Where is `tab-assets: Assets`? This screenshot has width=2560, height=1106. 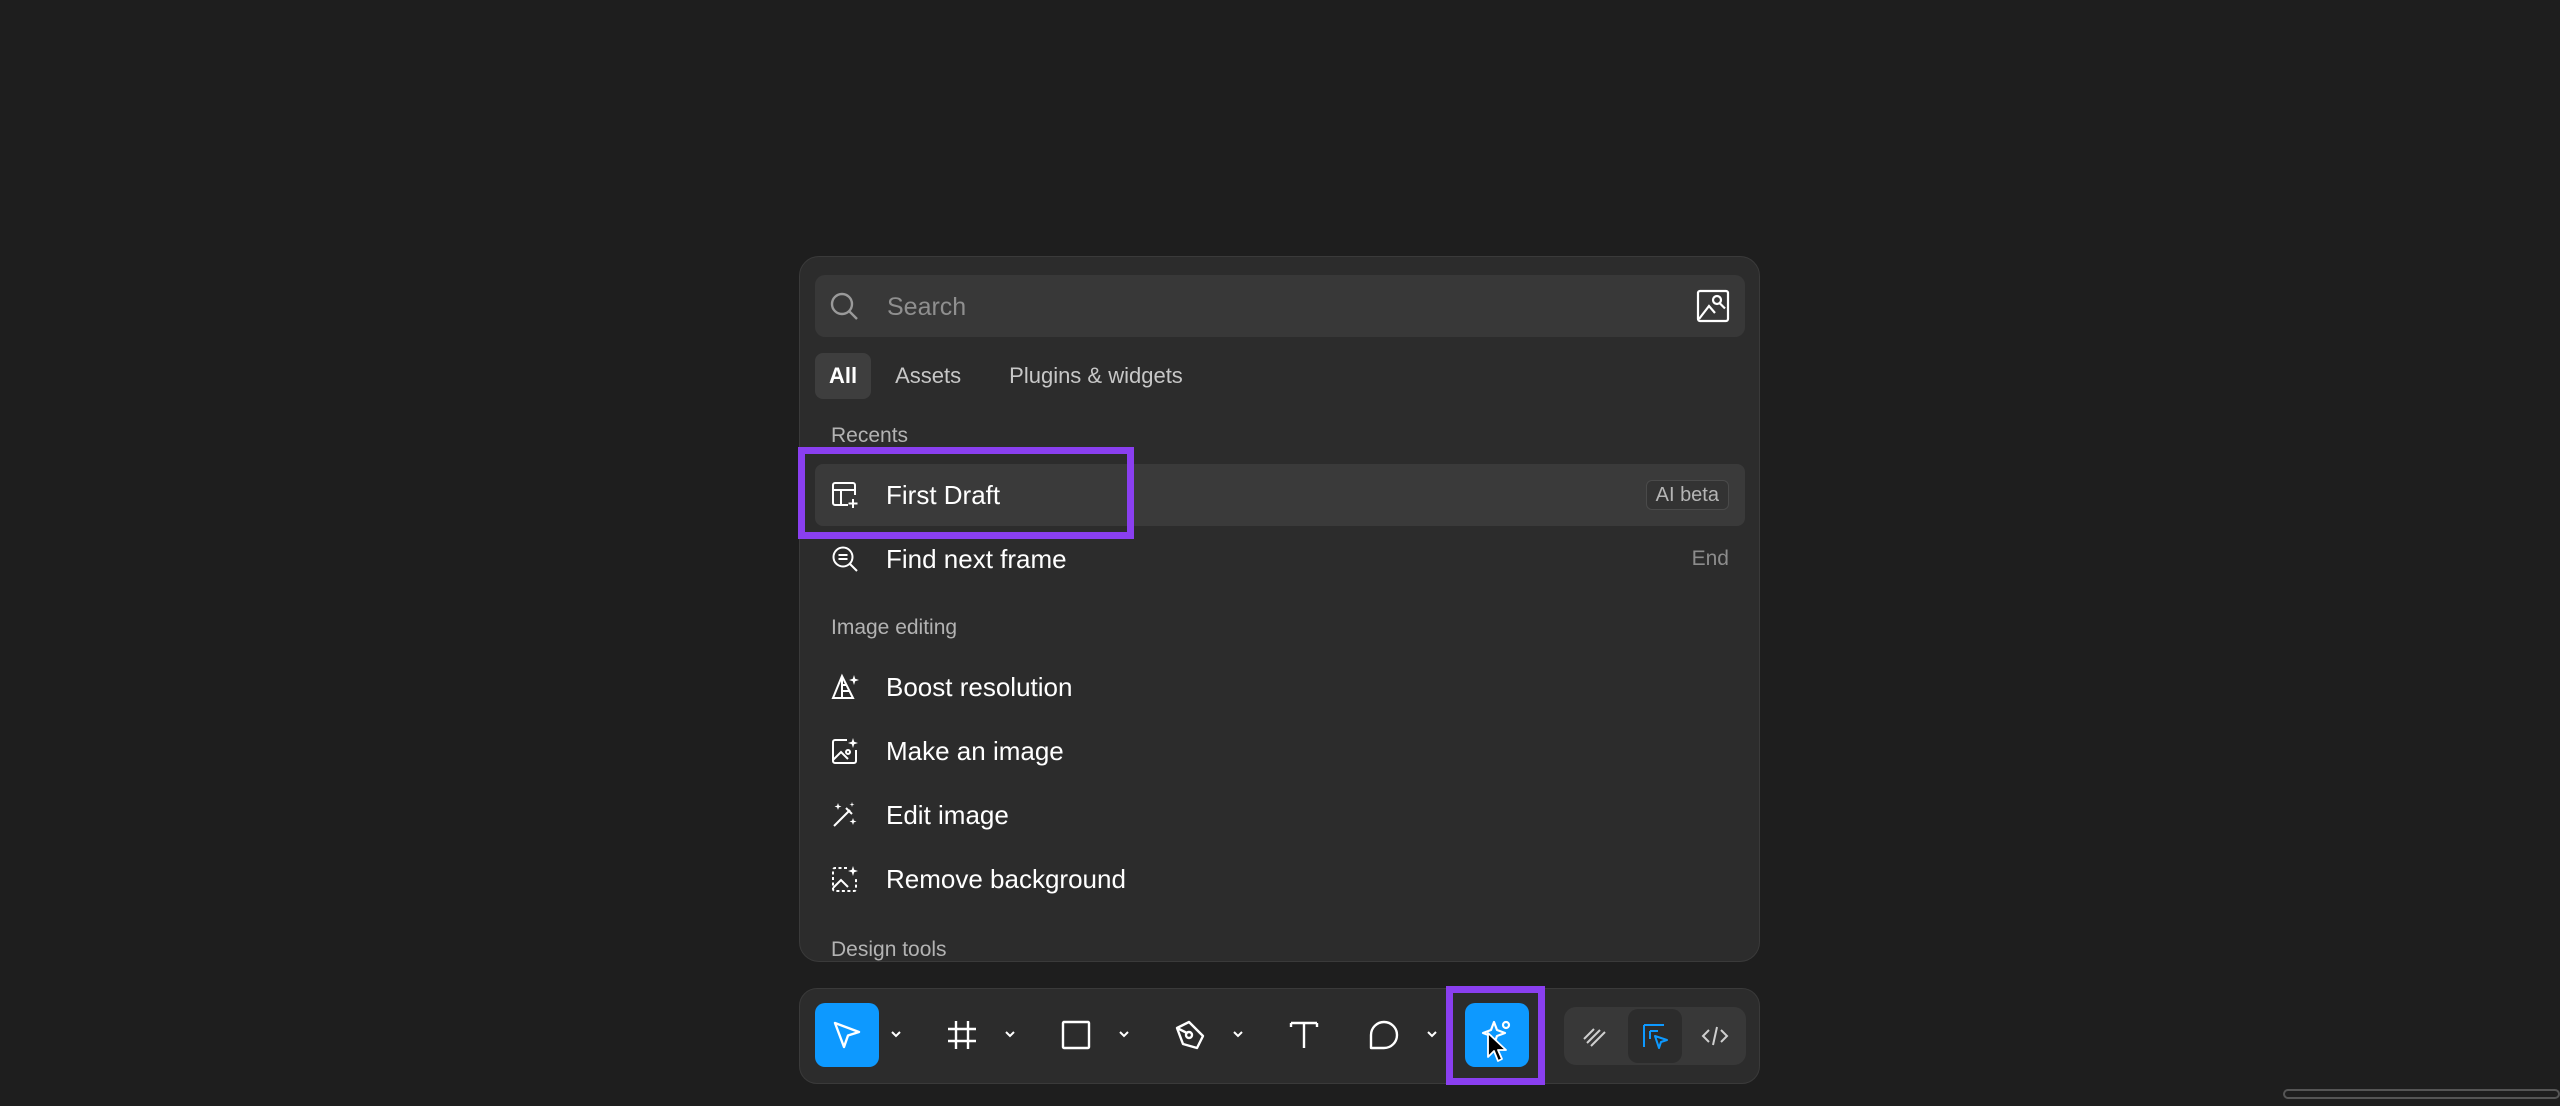 tab-assets: Assets is located at coordinates (928, 376).